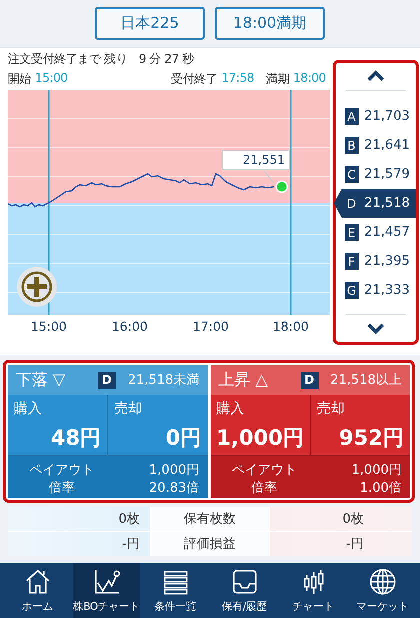 This screenshot has height=618, width=420. Describe the element at coordinates (37, 287) in the screenshot. I see `zoom-plus-icon` at that location.